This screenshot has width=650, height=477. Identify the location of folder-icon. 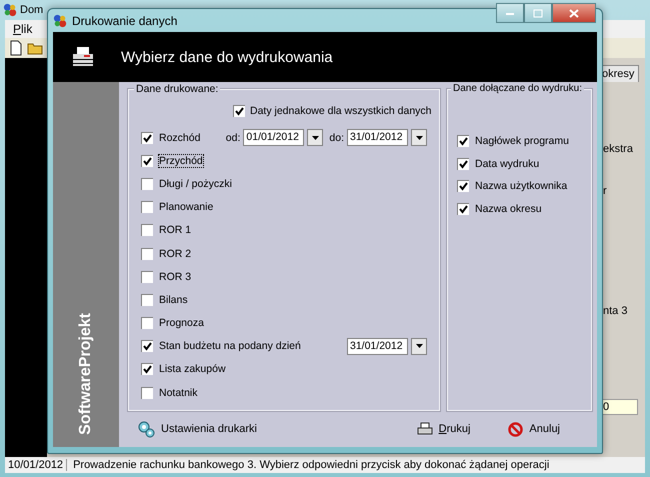
(35, 48).